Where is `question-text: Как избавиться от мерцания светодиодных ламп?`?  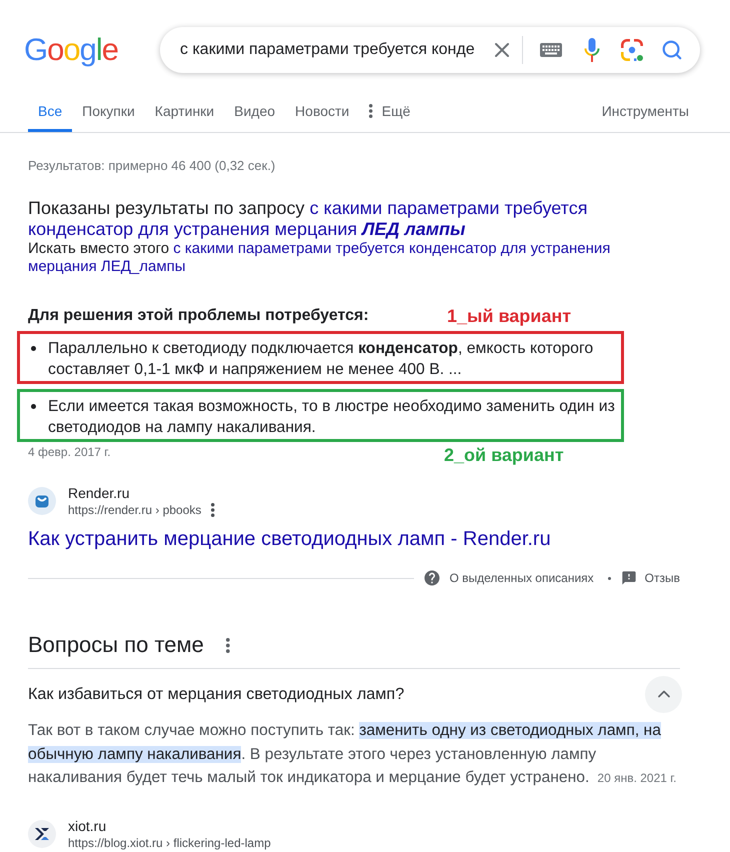
question-text: Как избавиться от мерцания светодиодных ламп? is located at coordinates (216, 694).